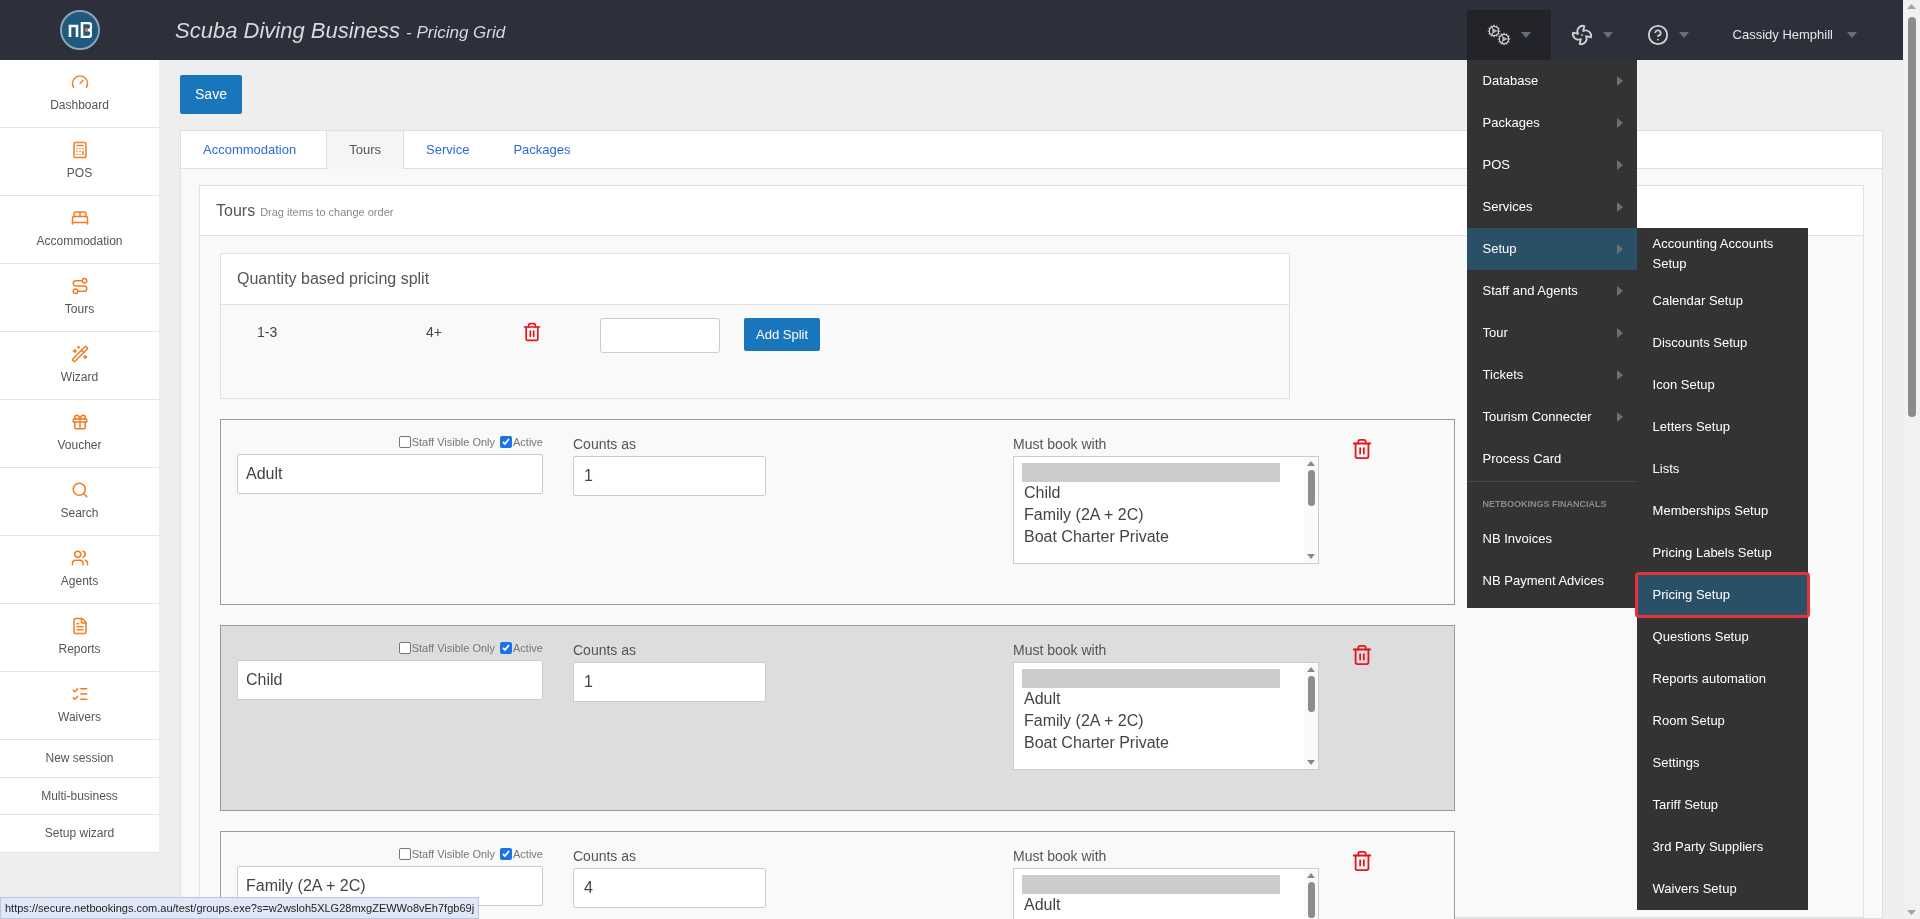 The height and width of the screenshot is (919, 1920). What do you see at coordinates (434, 332) in the screenshot?
I see `split-range: 4+` at bounding box center [434, 332].